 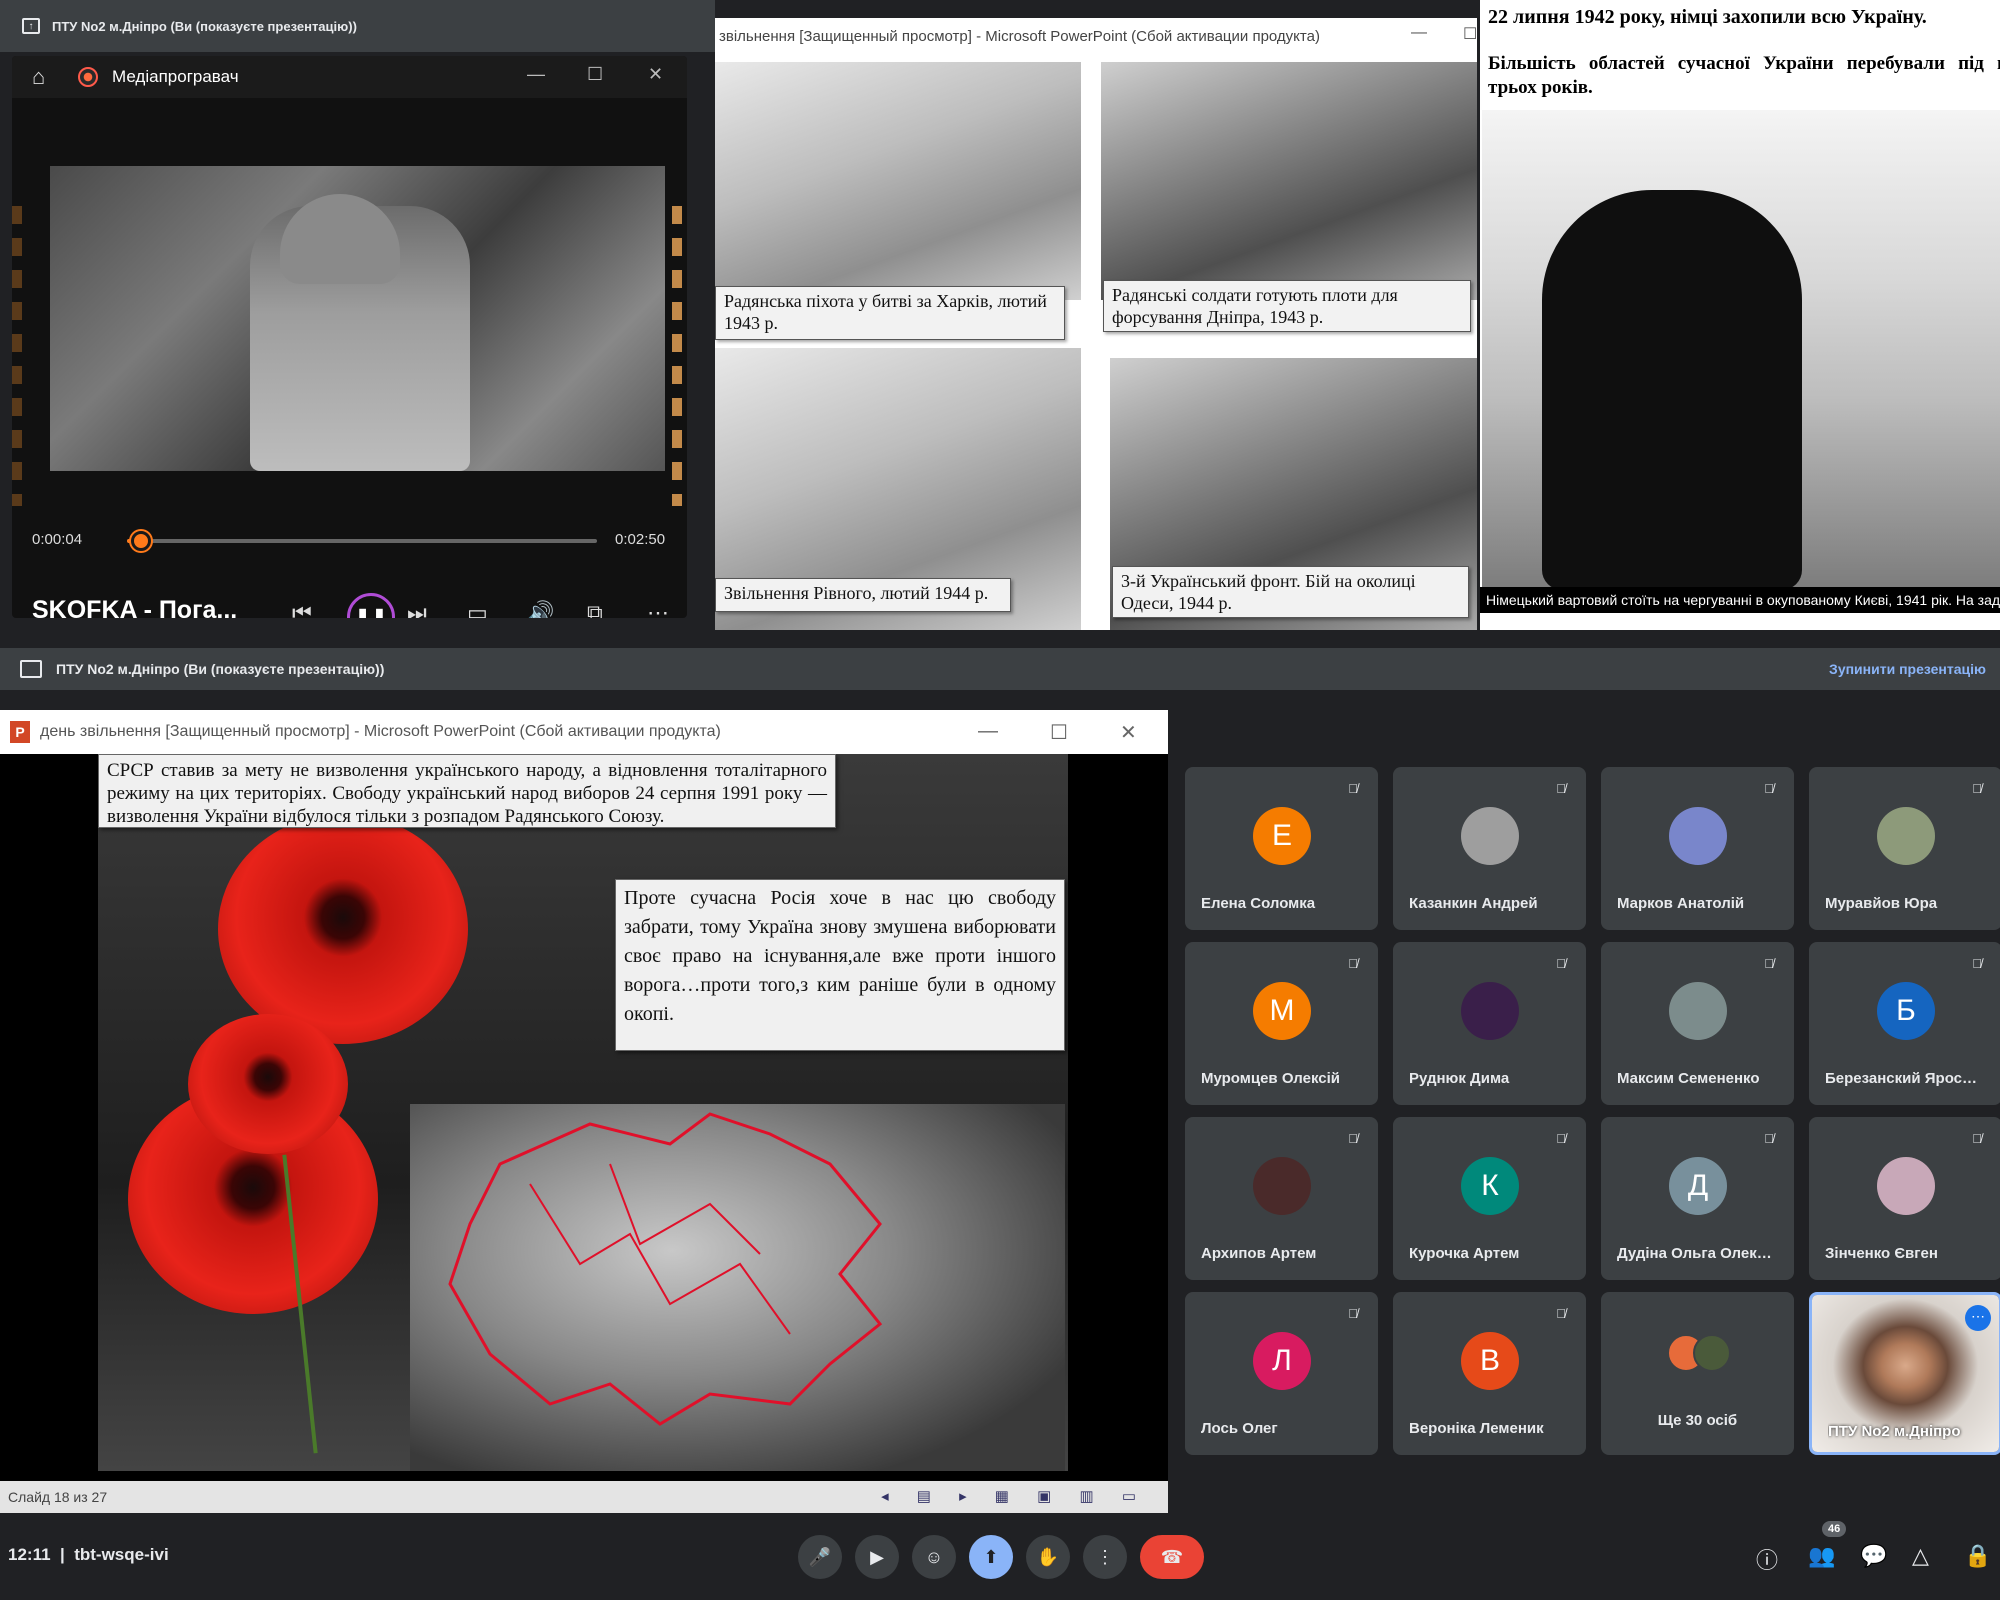 I want to click on people-count-badge: 46, so click(x=1834, y=1529).